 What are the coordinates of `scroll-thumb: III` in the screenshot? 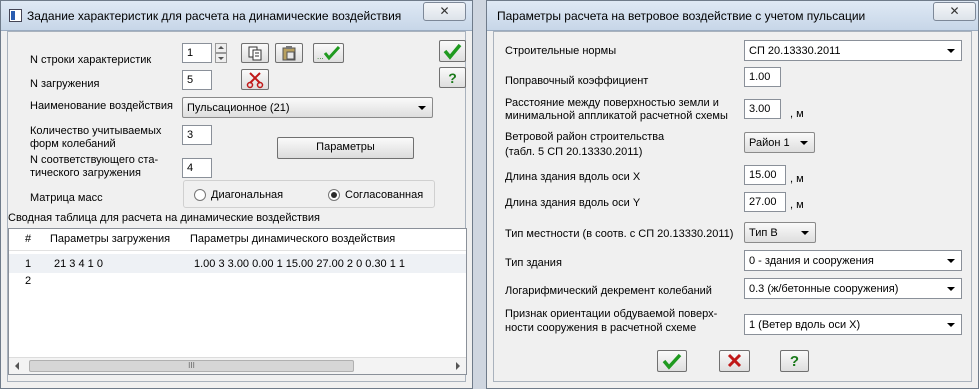 It's located at (191, 366).